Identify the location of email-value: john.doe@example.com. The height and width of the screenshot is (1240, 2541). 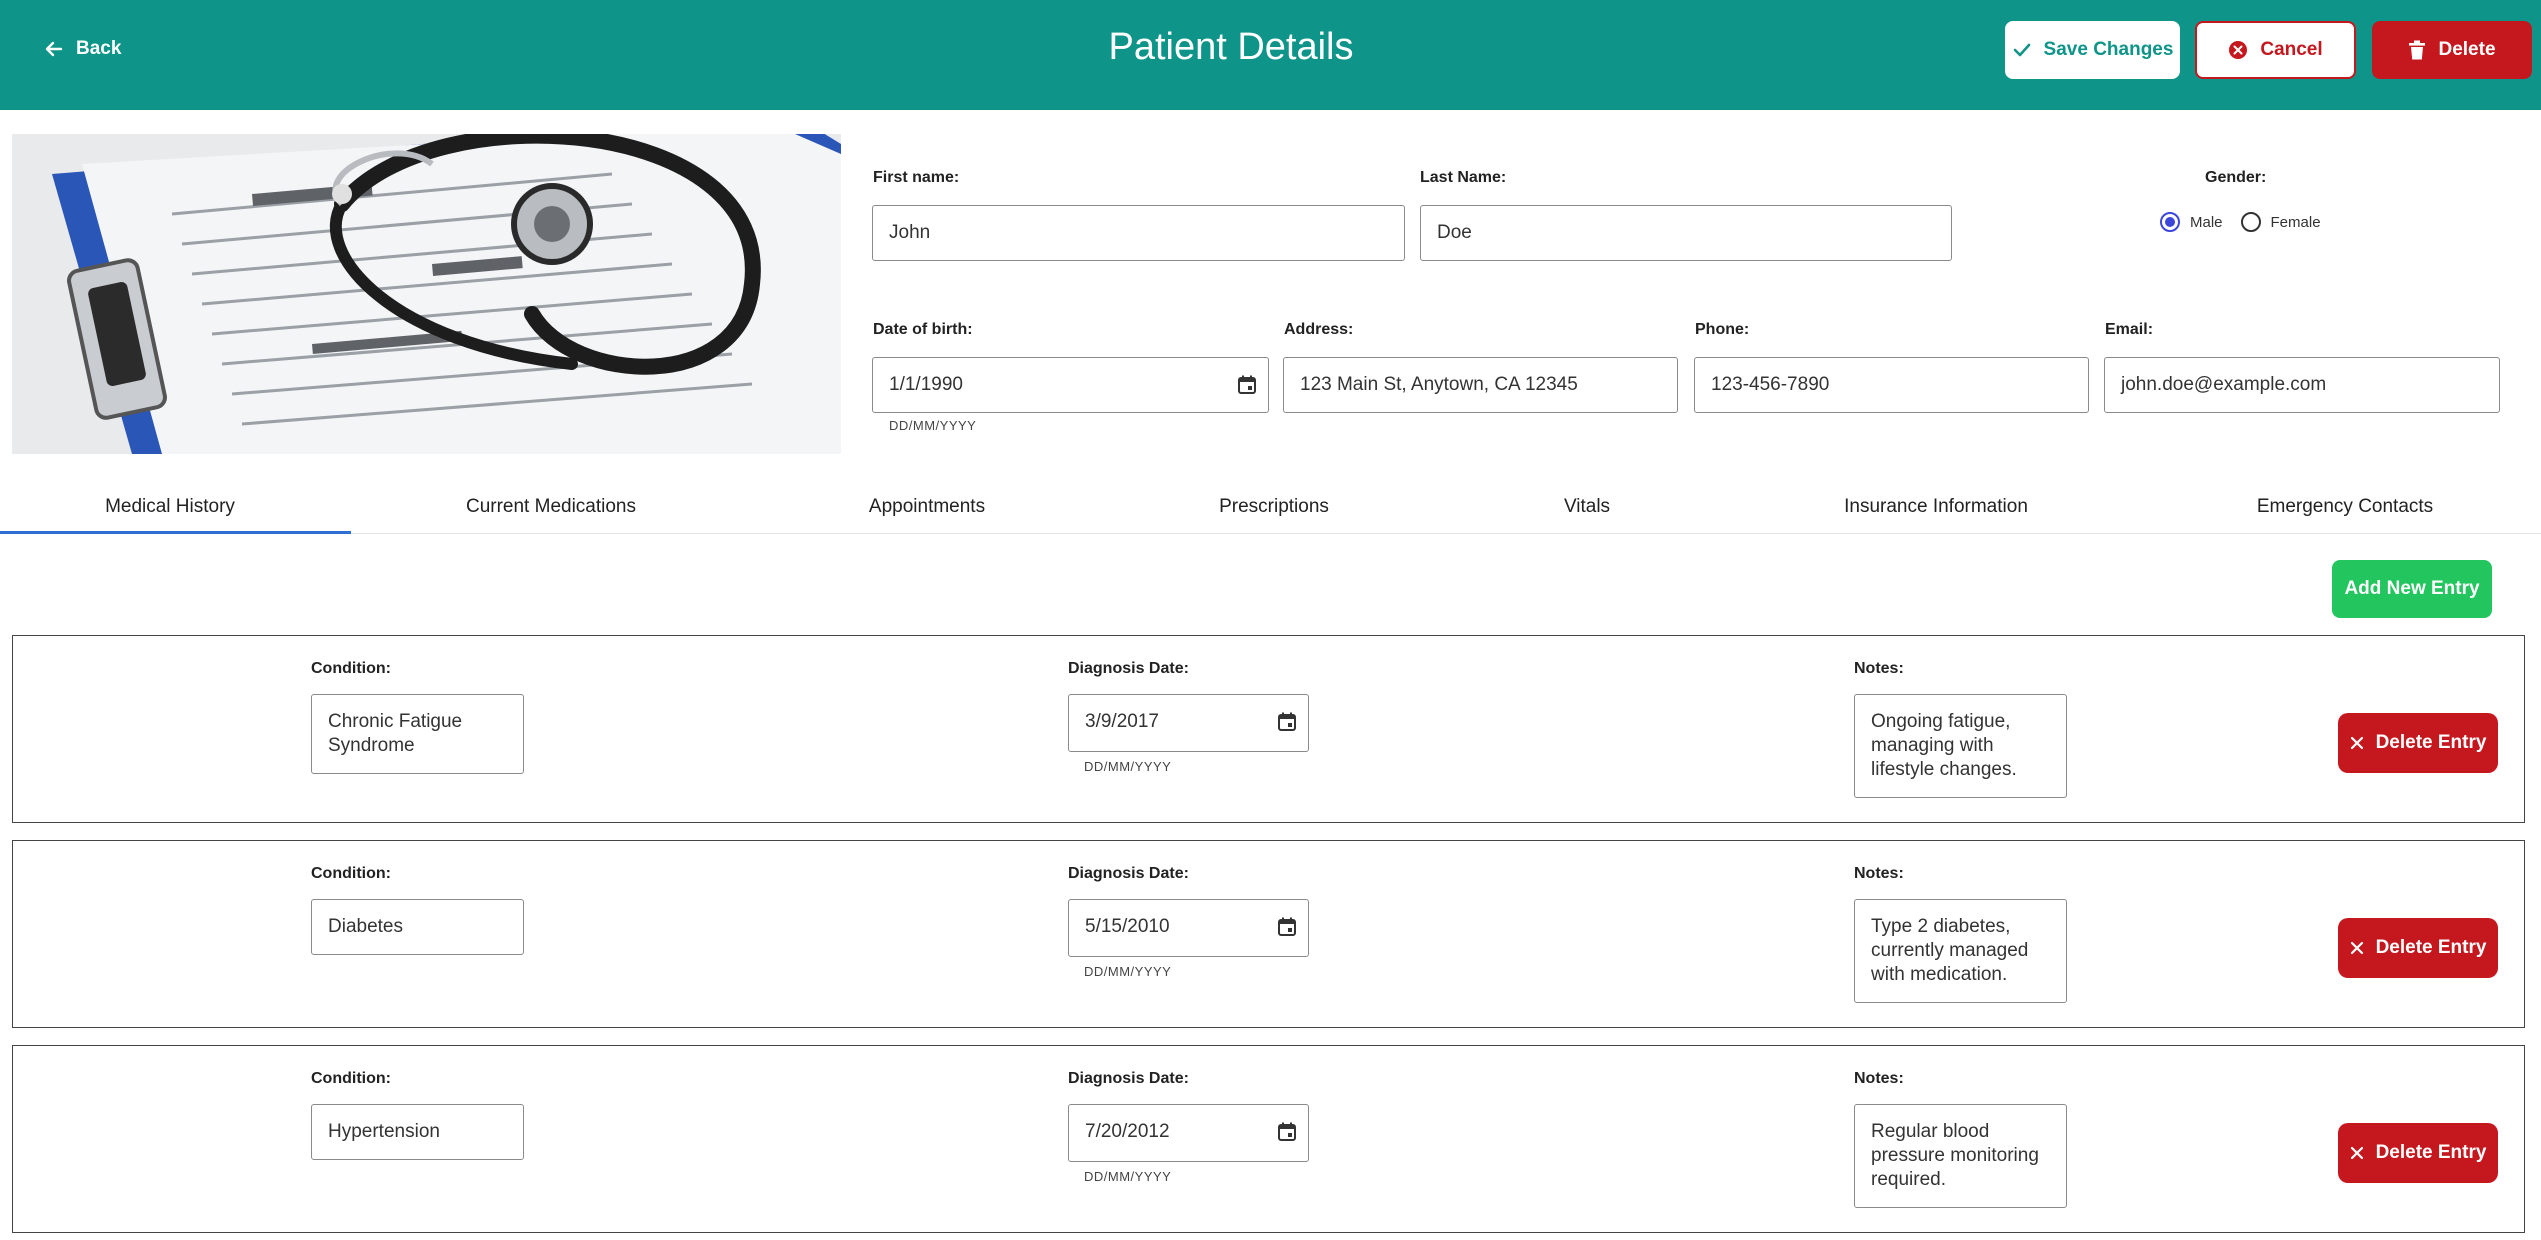
(2224, 384).